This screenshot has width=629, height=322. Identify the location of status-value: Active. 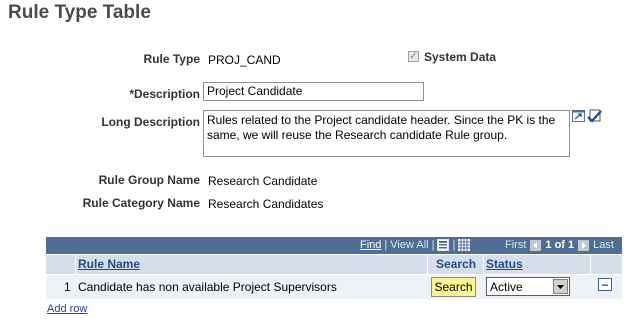
(506, 286).